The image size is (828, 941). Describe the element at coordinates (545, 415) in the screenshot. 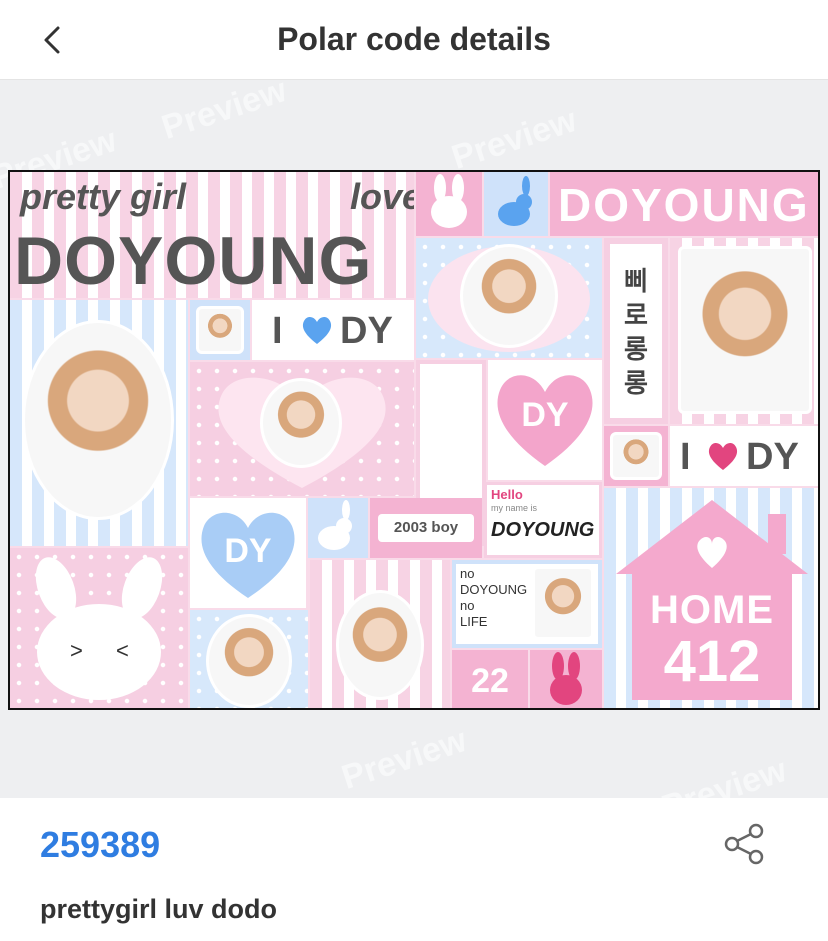

I see `dy-heart-text: DY` at that location.